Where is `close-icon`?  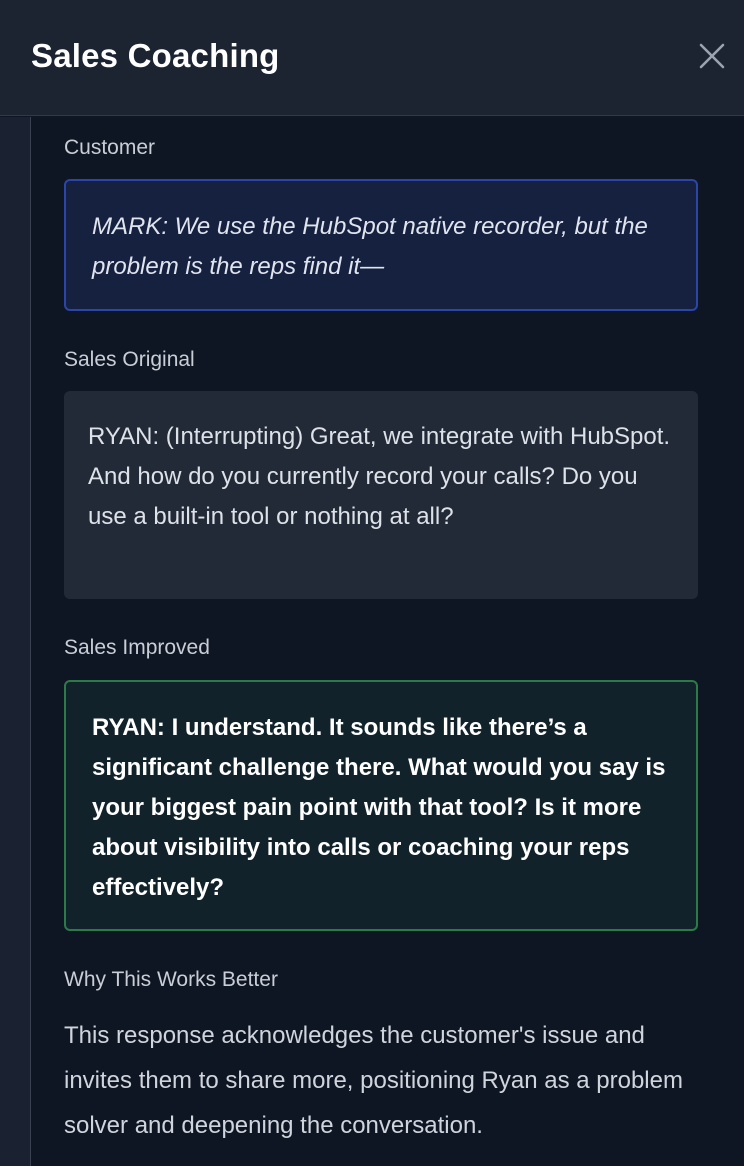
close-icon is located at coordinates (712, 56).